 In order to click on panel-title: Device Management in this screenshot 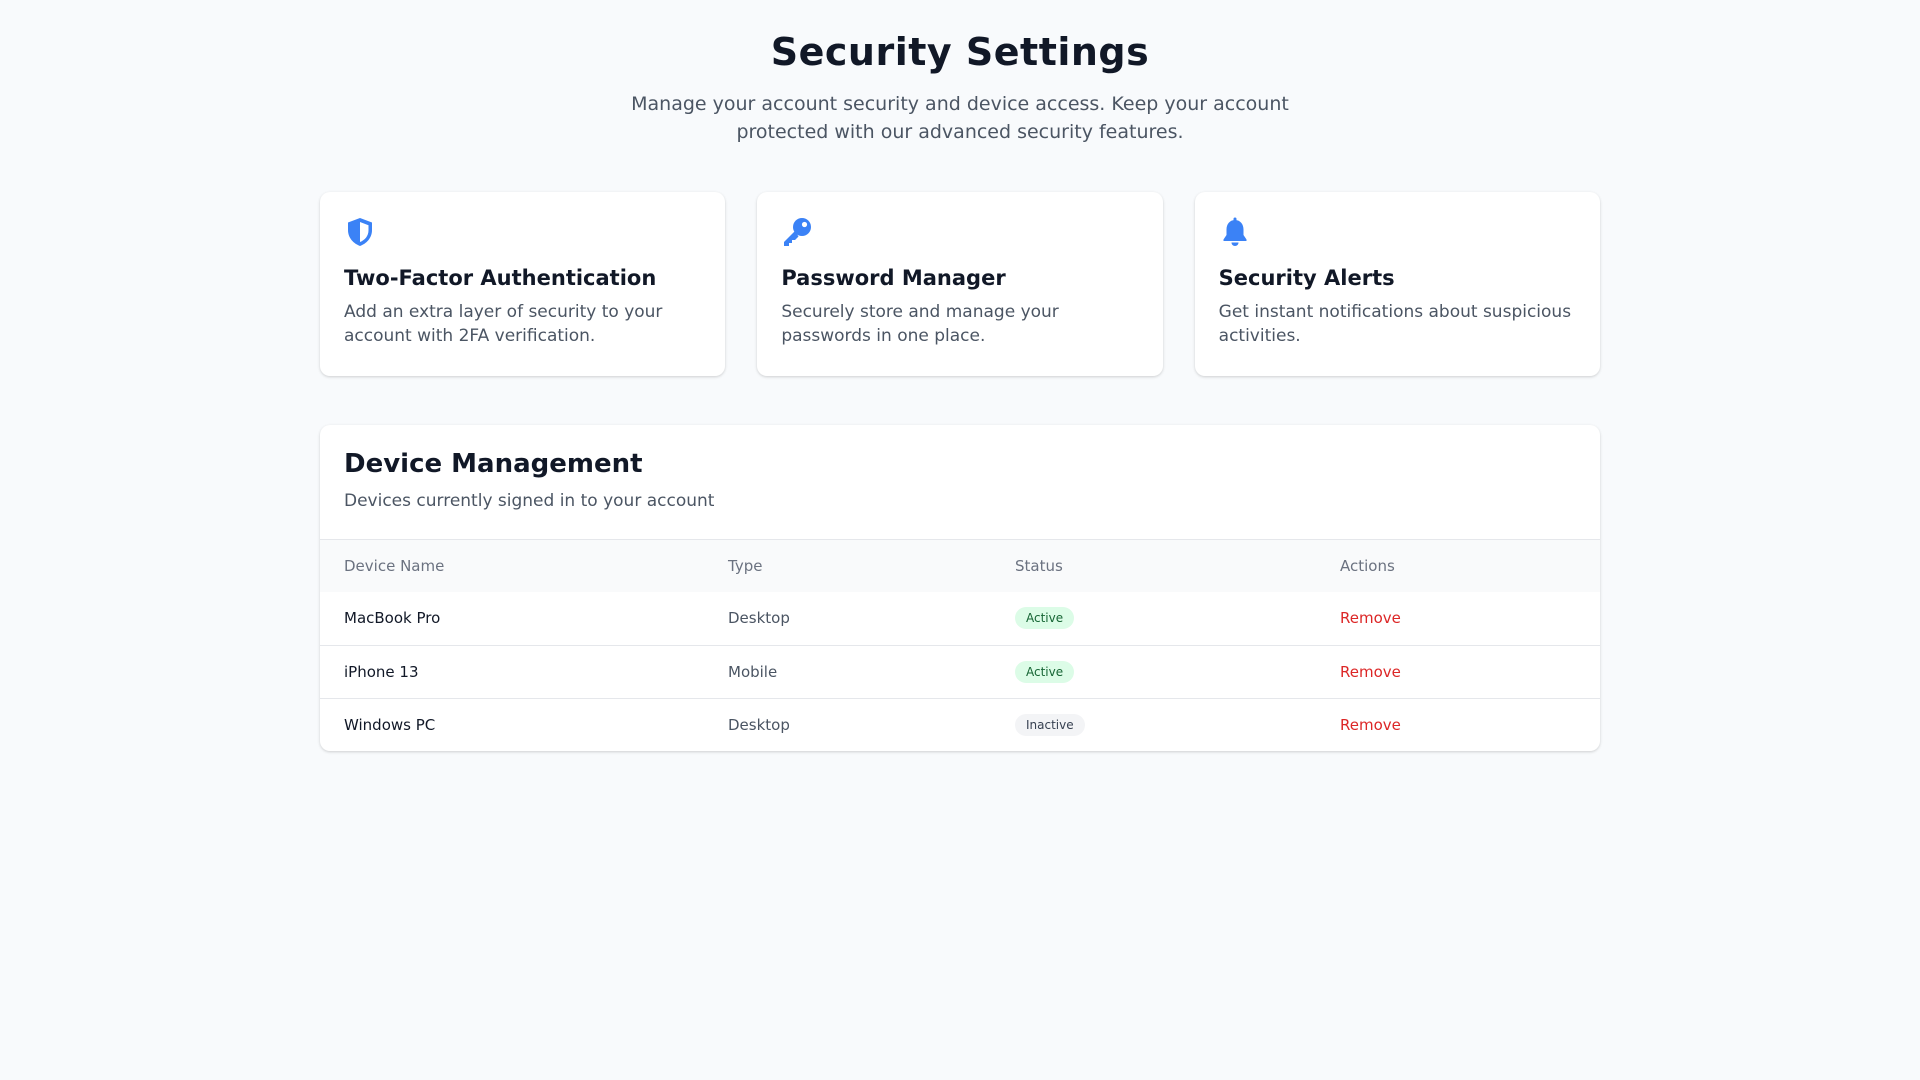, I will do `click(493, 464)`.